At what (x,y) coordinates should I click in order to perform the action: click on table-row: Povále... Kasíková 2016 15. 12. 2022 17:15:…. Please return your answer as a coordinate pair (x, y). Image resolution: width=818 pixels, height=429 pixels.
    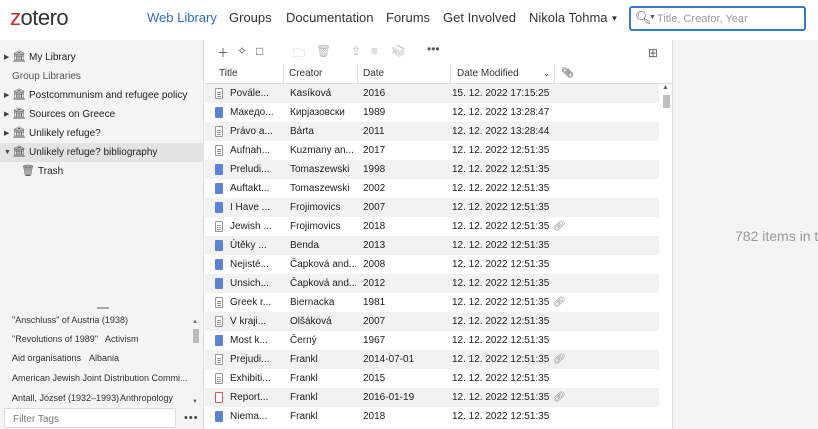
    Looking at the image, I should click on (432, 93).